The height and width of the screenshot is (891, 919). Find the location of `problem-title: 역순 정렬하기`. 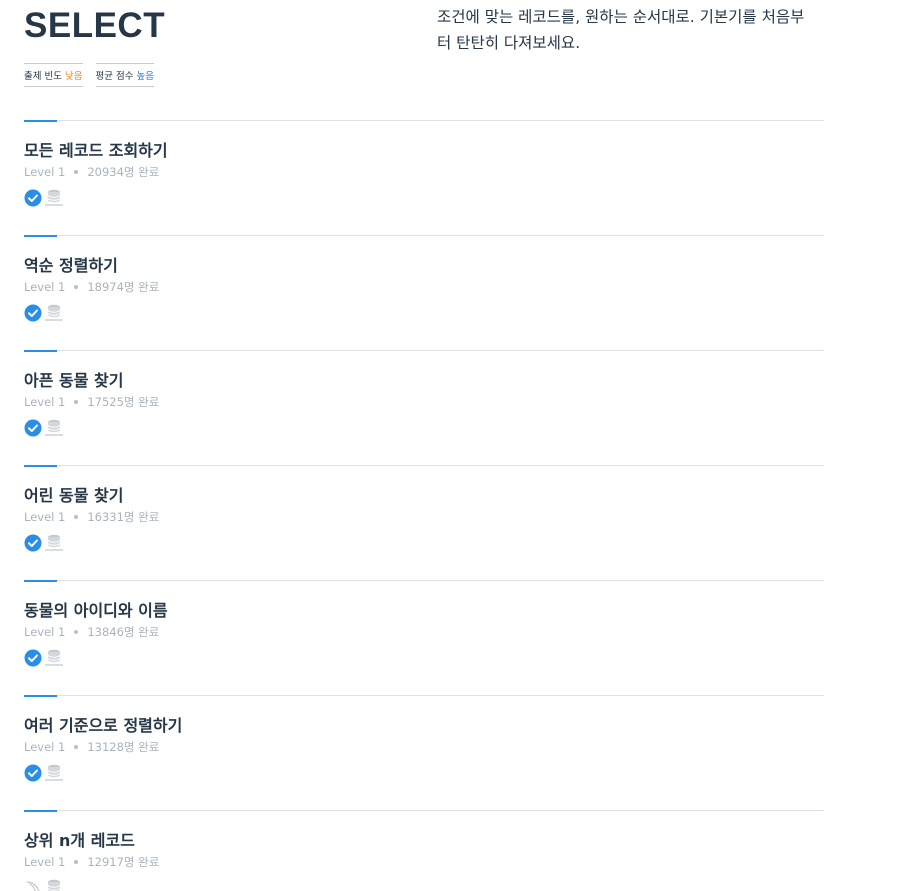

problem-title: 역순 정렬하기 is located at coordinates (71, 264).